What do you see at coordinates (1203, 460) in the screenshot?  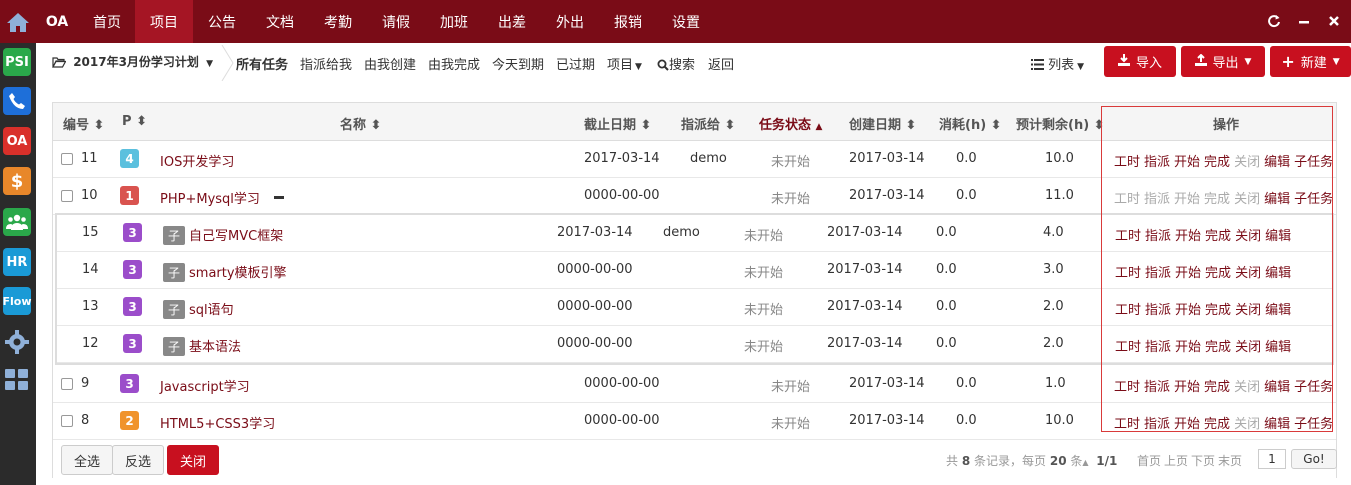 I see `pager-next: 下页` at bounding box center [1203, 460].